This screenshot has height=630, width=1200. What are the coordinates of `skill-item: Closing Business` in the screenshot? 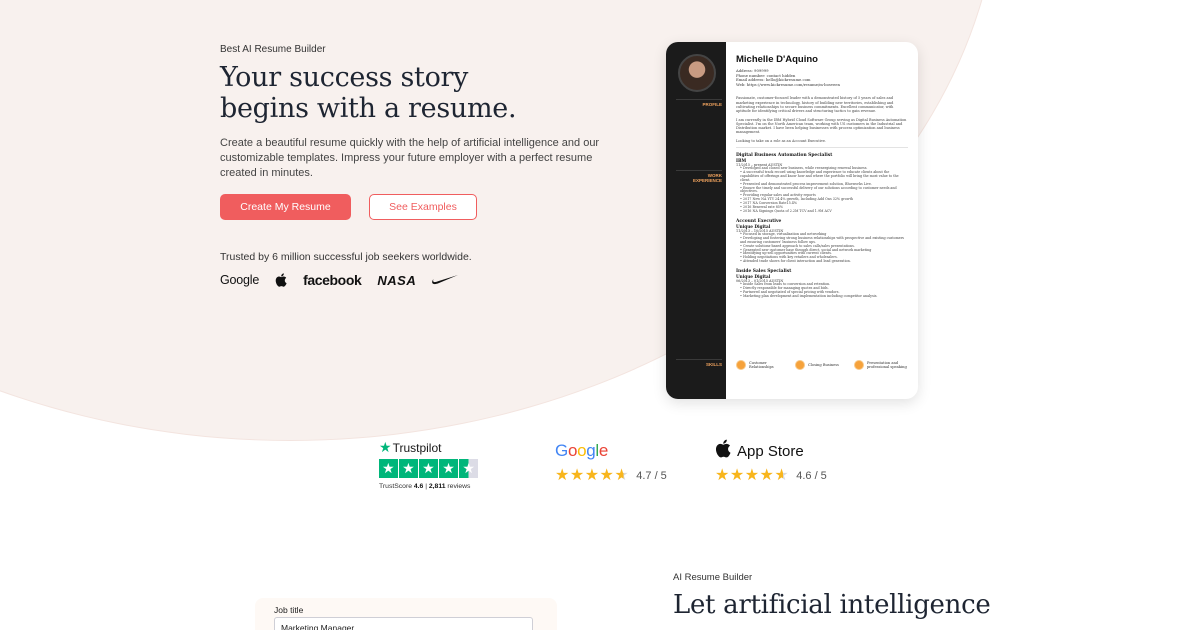 It's located at (823, 365).